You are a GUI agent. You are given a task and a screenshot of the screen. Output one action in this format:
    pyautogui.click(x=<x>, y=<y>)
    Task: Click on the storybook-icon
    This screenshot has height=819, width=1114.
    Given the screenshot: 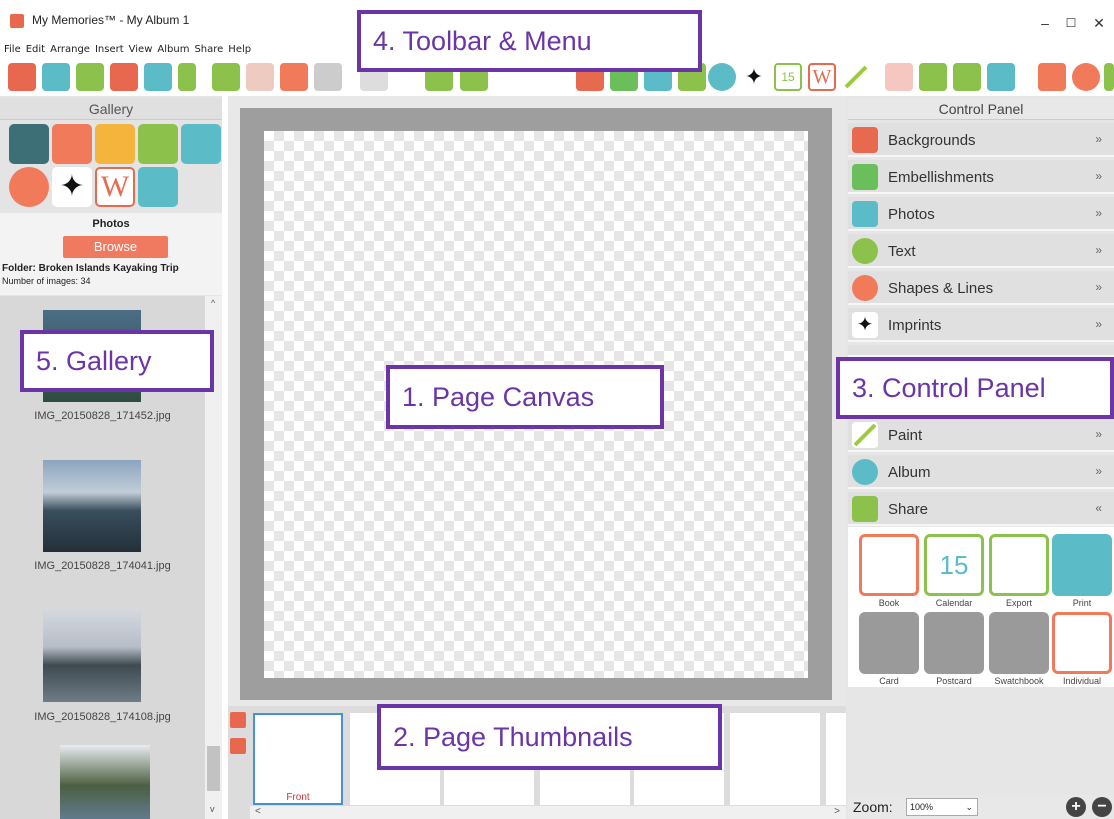 What is the action you would take?
    pyautogui.click(x=90, y=77)
    